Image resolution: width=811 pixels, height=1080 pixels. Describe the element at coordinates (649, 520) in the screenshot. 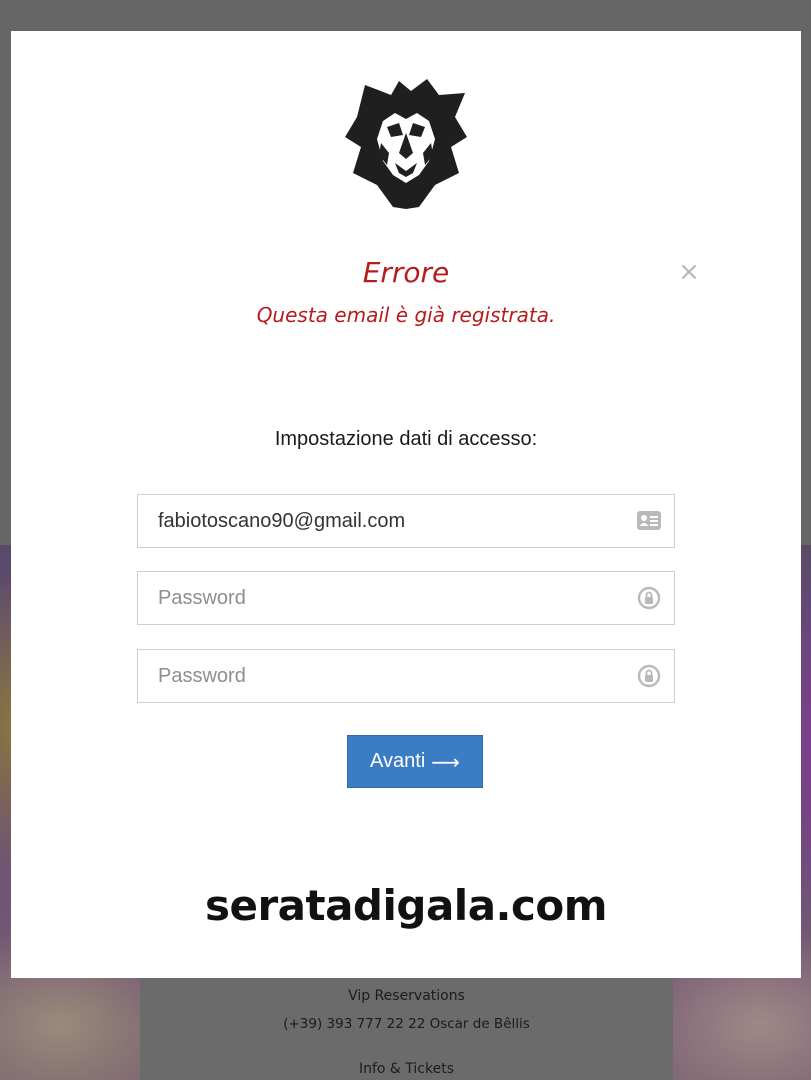

I see `contact-card-icon` at that location.